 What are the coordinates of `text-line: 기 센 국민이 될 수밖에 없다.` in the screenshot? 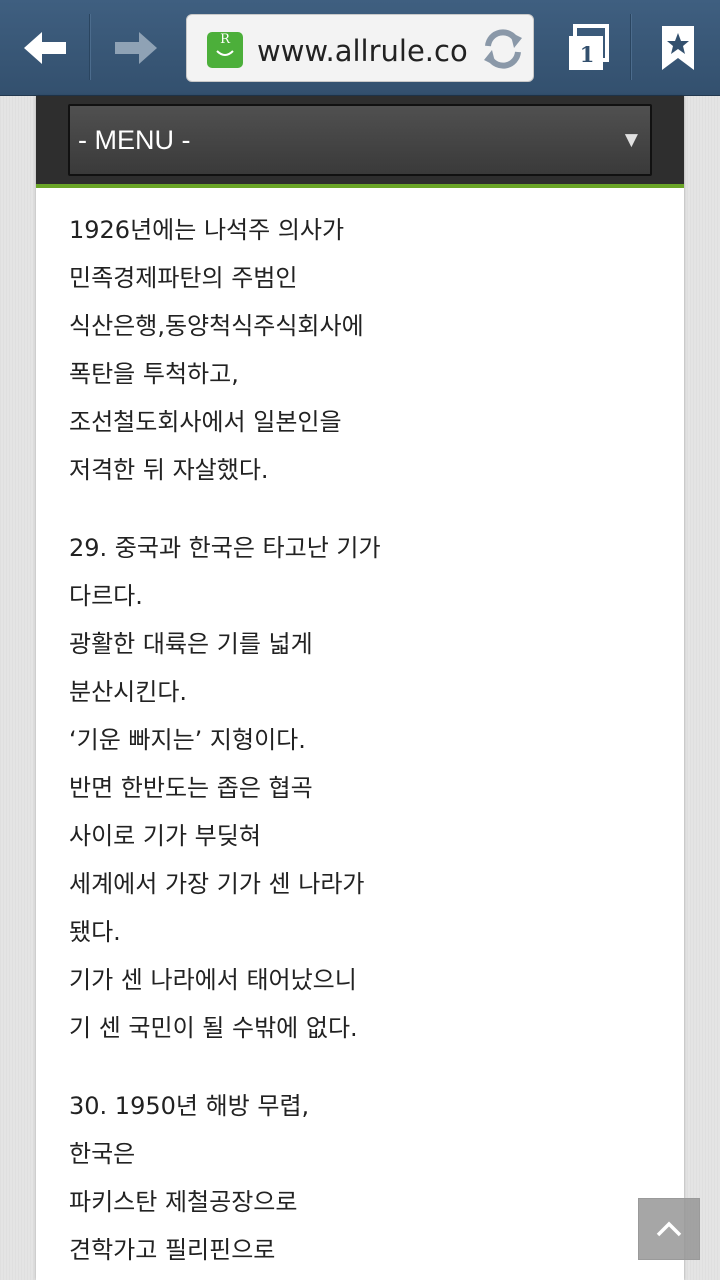 It's located at (213, 1028).